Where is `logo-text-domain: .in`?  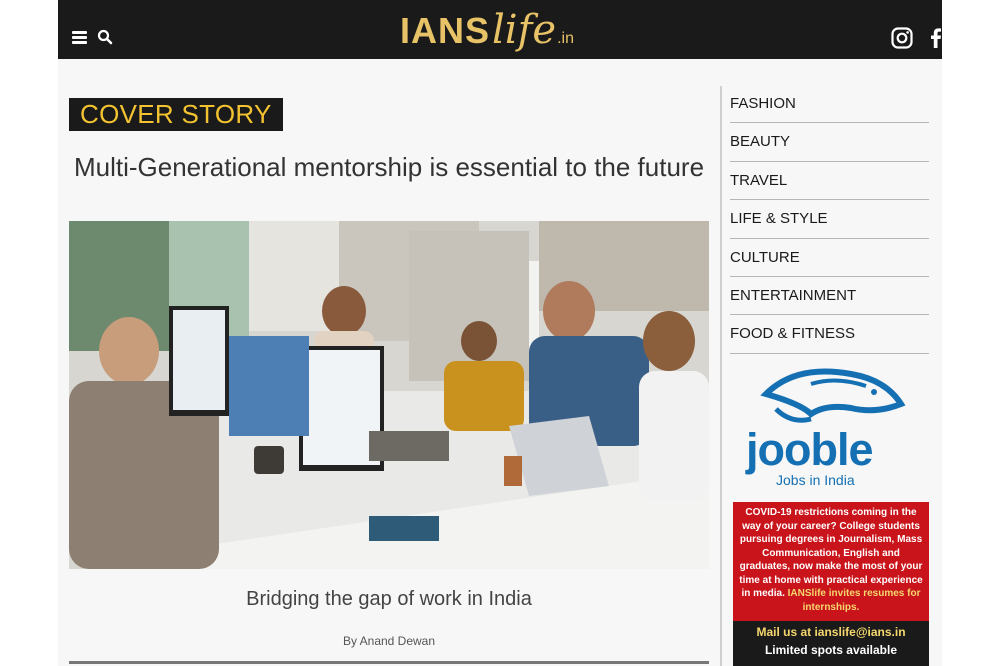 logo-text-domain: .in is located at coordinates (565, 38).